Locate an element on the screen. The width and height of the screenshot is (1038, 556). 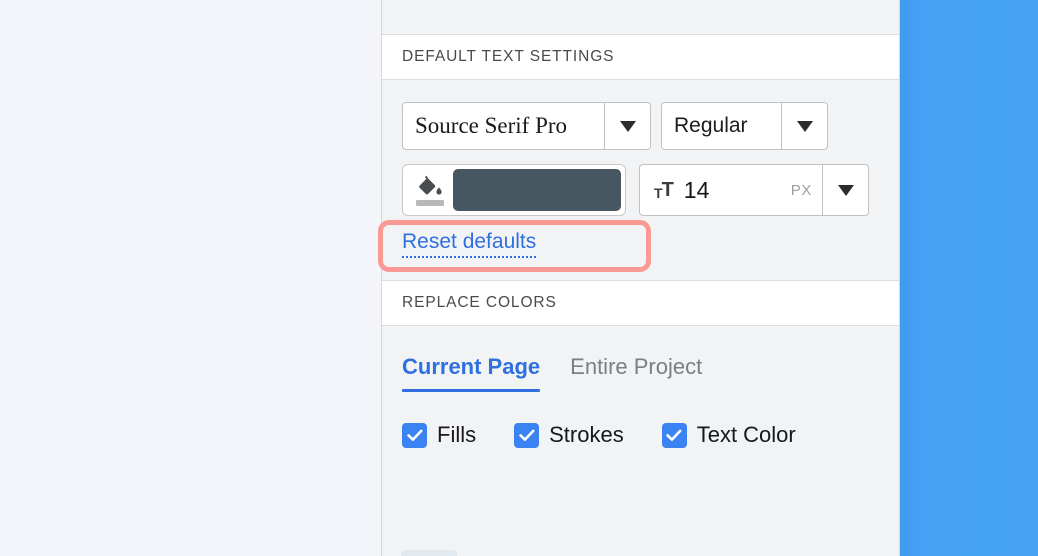
font-size-field: TT 14 PX is located at coordinates (754, 190).